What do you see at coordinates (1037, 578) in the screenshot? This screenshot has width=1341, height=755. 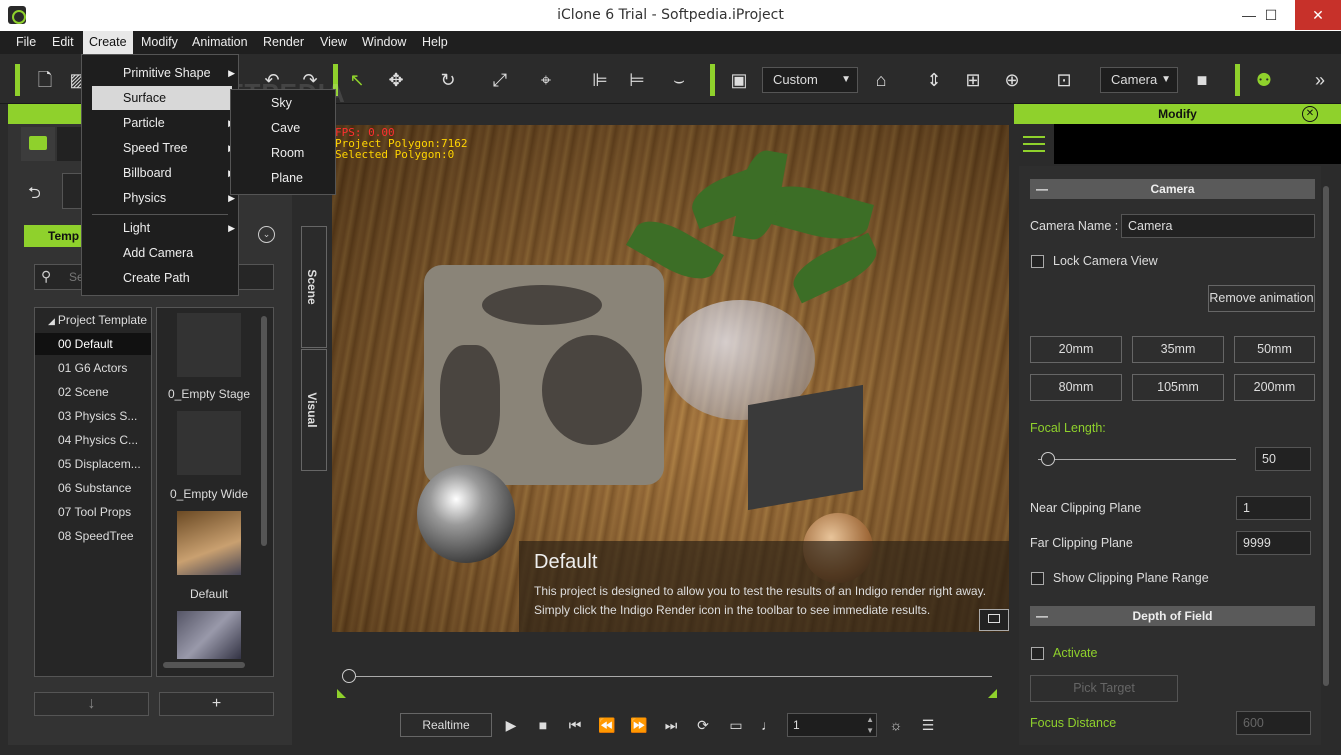 I see `show-clip-range-checkbox` at bounding box center [1037, 578].